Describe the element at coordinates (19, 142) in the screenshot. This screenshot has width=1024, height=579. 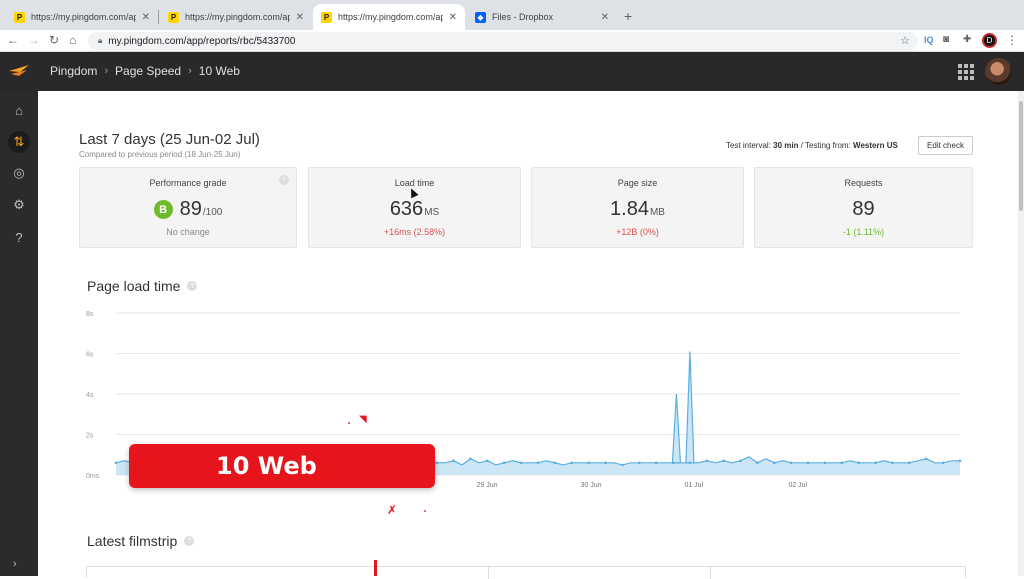
I see `performance-icon: ⇅` at that location.